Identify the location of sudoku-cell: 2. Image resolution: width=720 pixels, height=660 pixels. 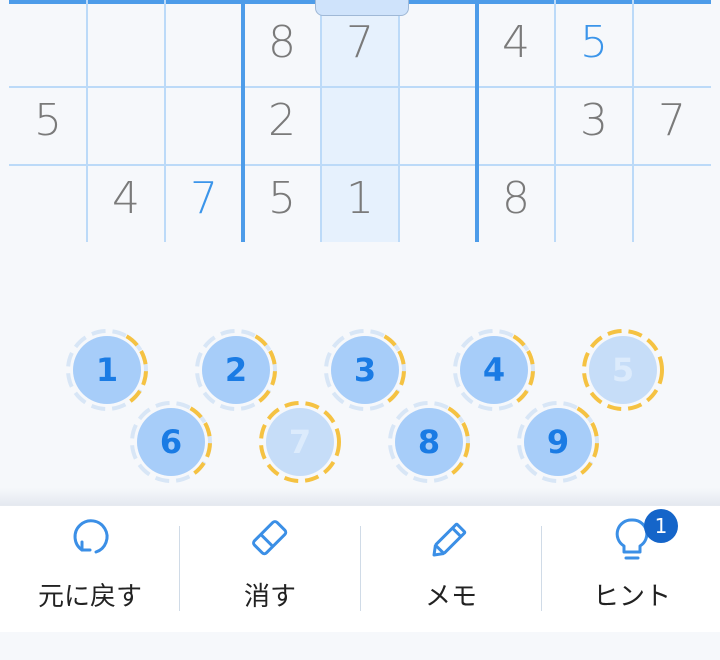
(282, 120).